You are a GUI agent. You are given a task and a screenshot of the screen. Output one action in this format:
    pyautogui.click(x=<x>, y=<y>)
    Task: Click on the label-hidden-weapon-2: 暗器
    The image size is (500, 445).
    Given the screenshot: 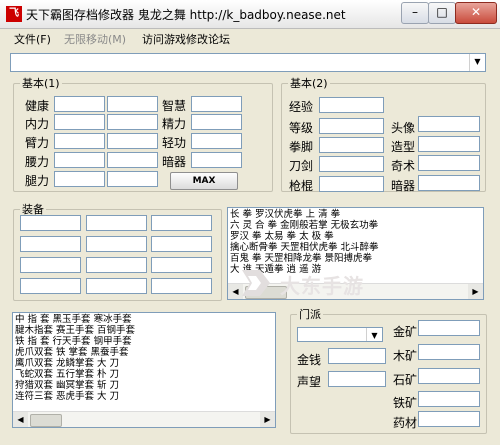 What is the action you would take?
    pyautogui.click(x=403, y=186)
    